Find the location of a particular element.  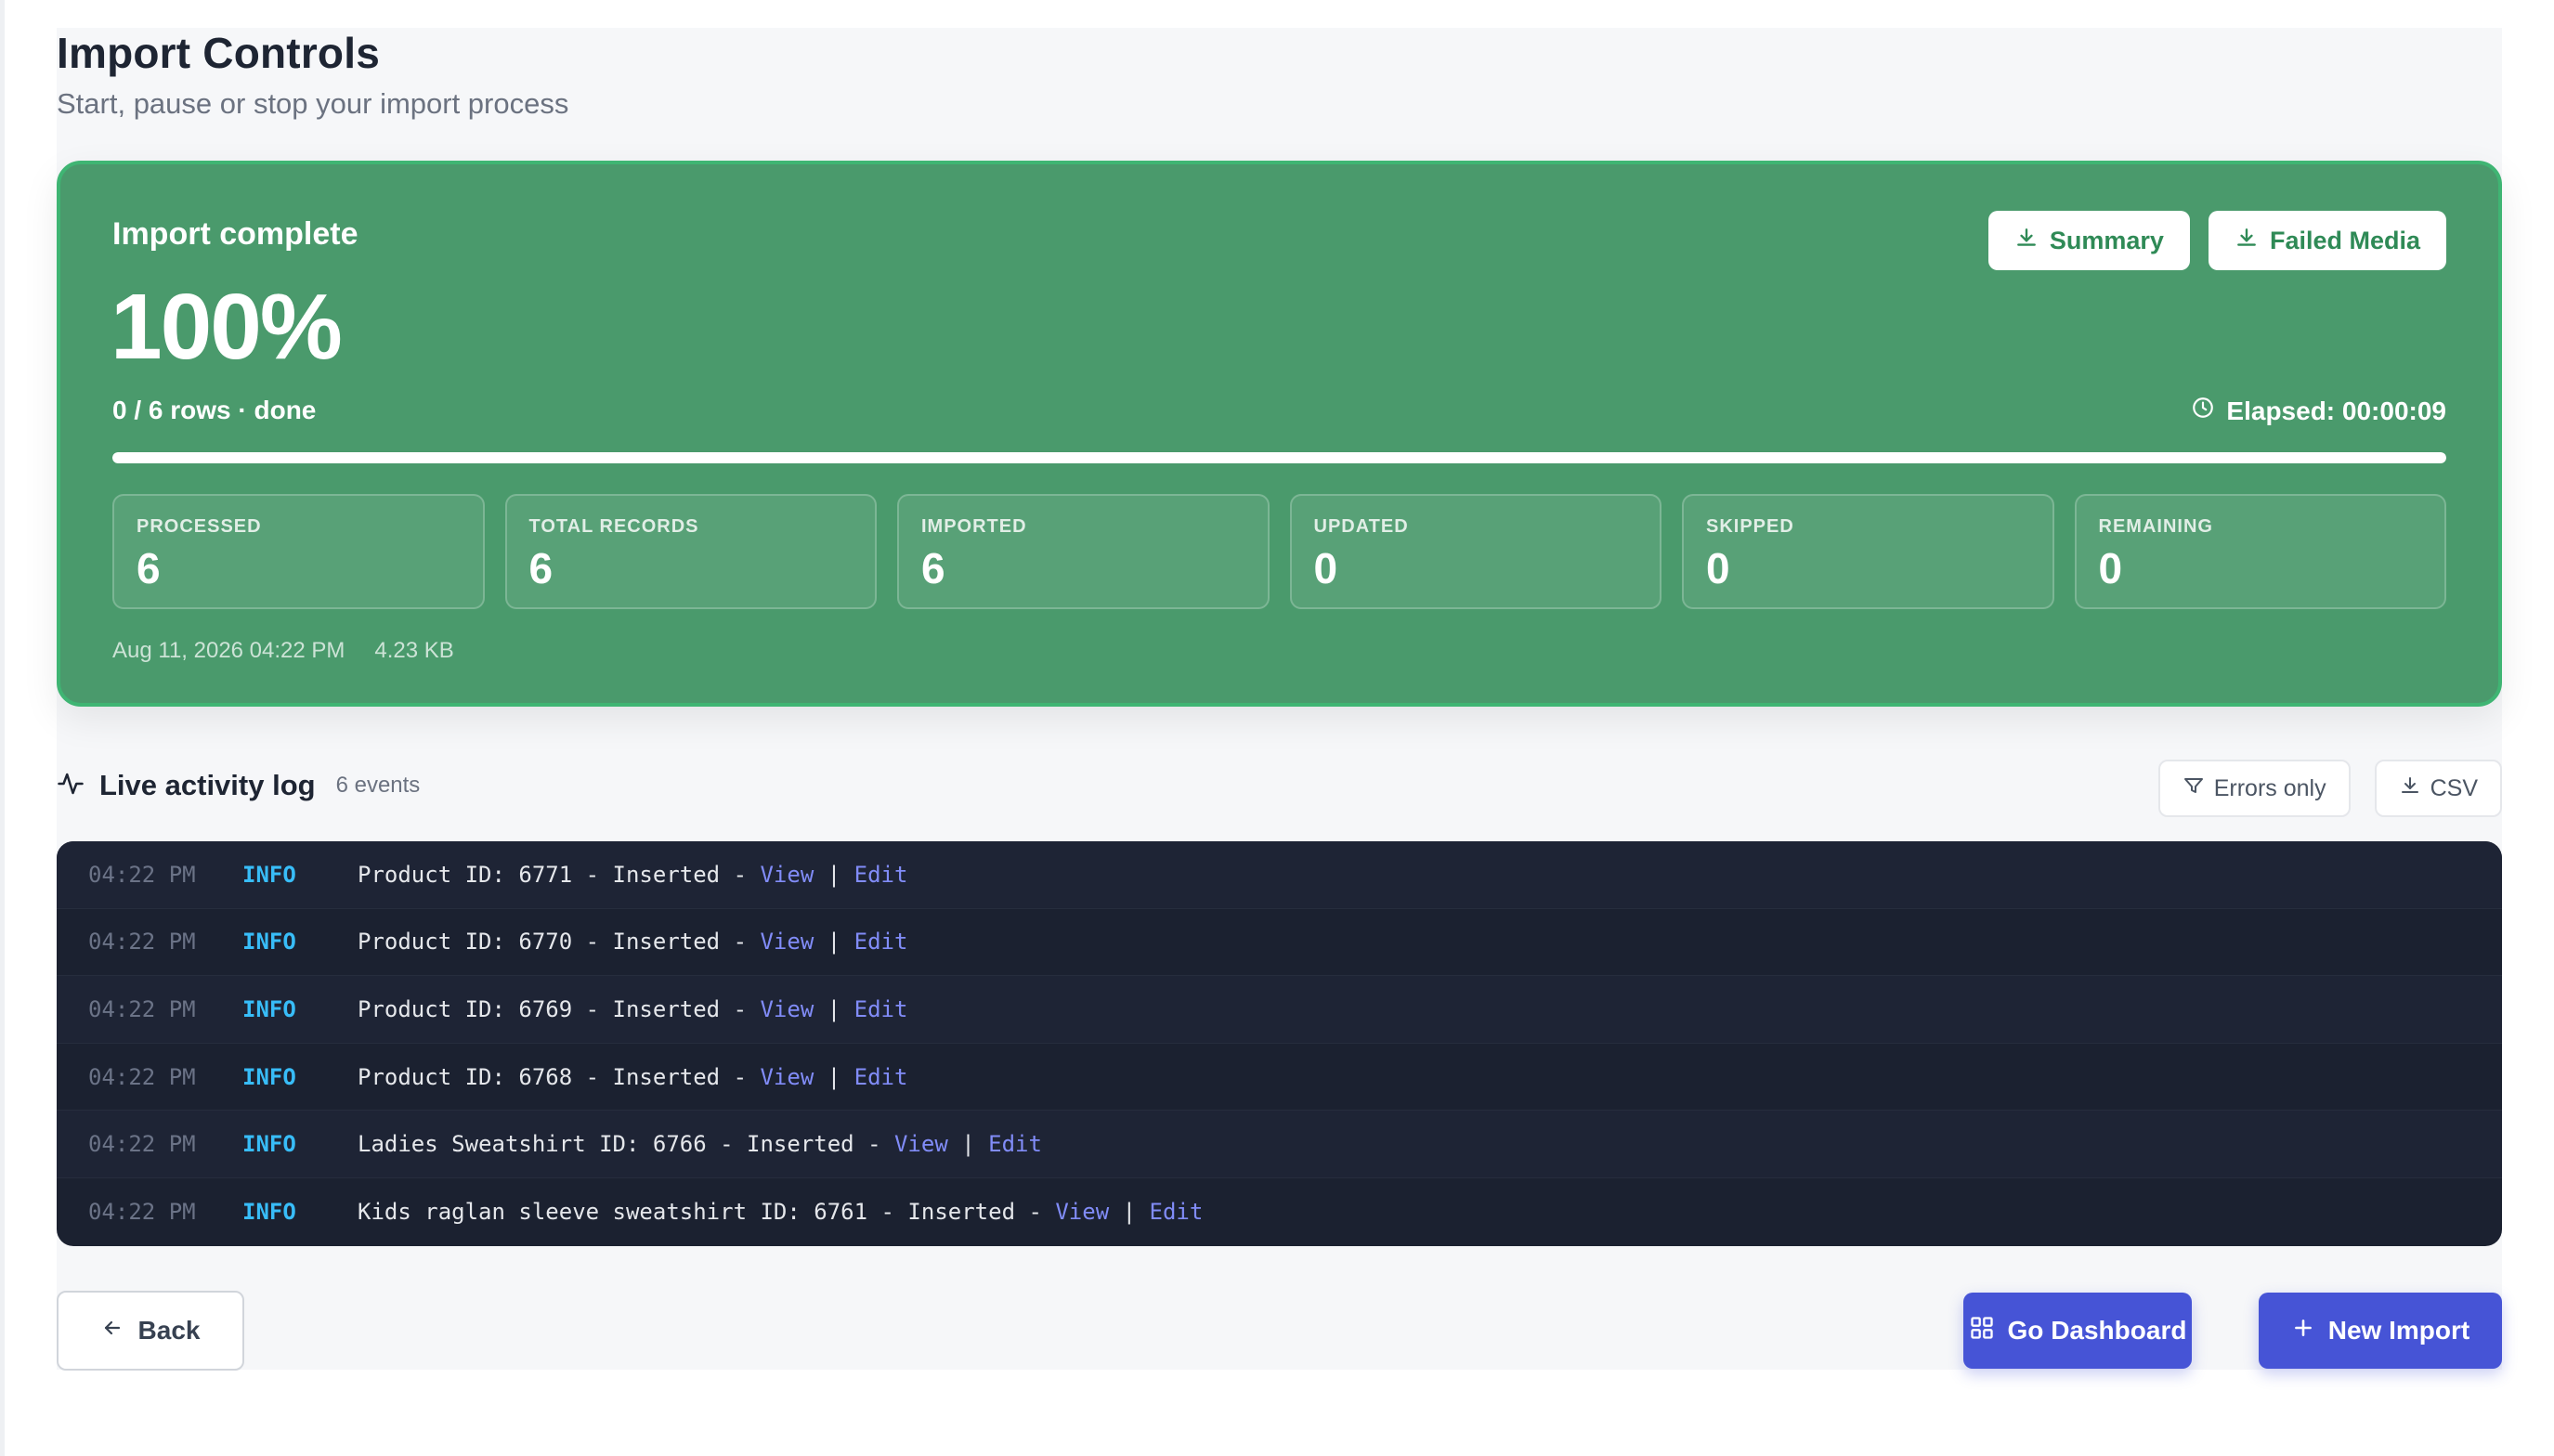

elapsed-text: Elapsed: 00:00:09 is located at coordinates (2336, 410).